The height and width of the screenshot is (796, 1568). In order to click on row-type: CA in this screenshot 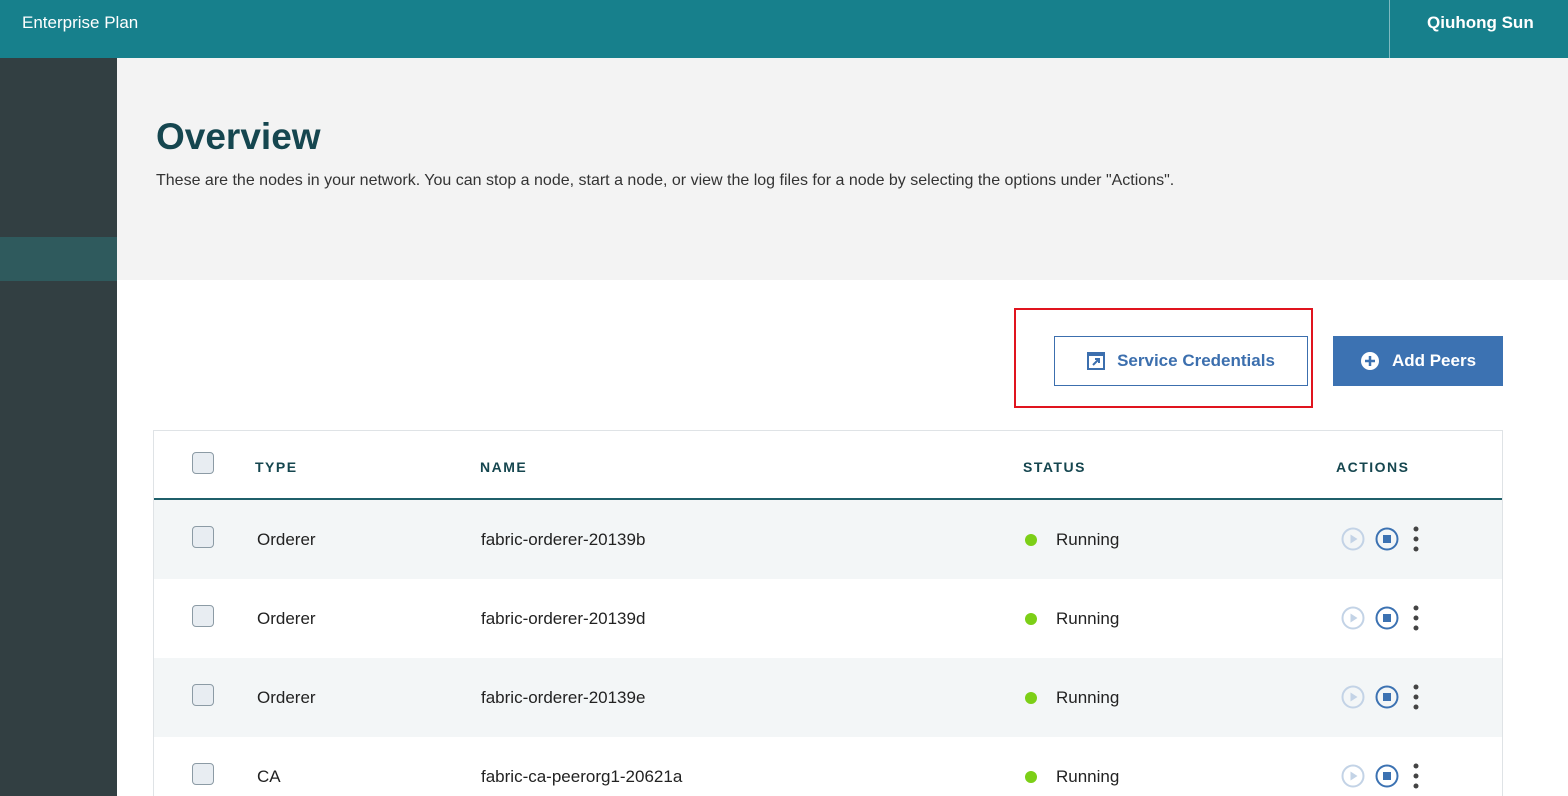, I will do `click(269, 776)`.